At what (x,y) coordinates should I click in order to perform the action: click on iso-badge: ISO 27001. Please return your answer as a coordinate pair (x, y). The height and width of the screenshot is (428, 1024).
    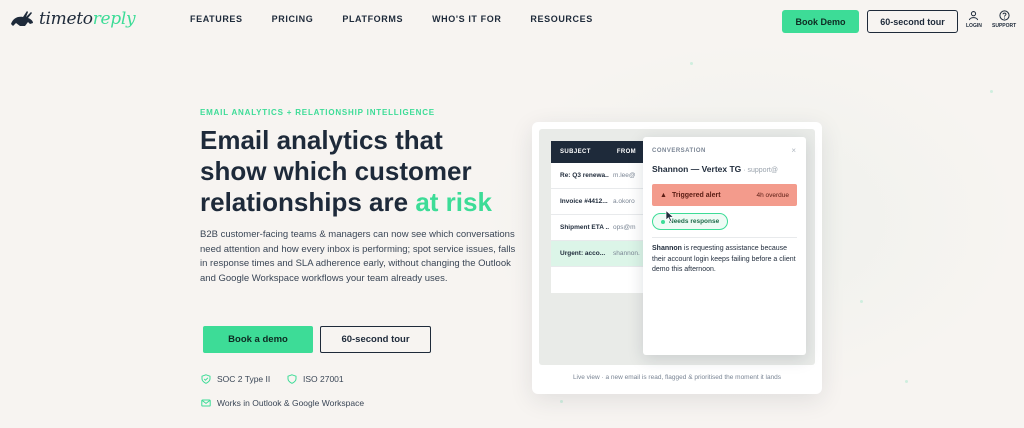
    Looking at the image, I should click on (315, 379).